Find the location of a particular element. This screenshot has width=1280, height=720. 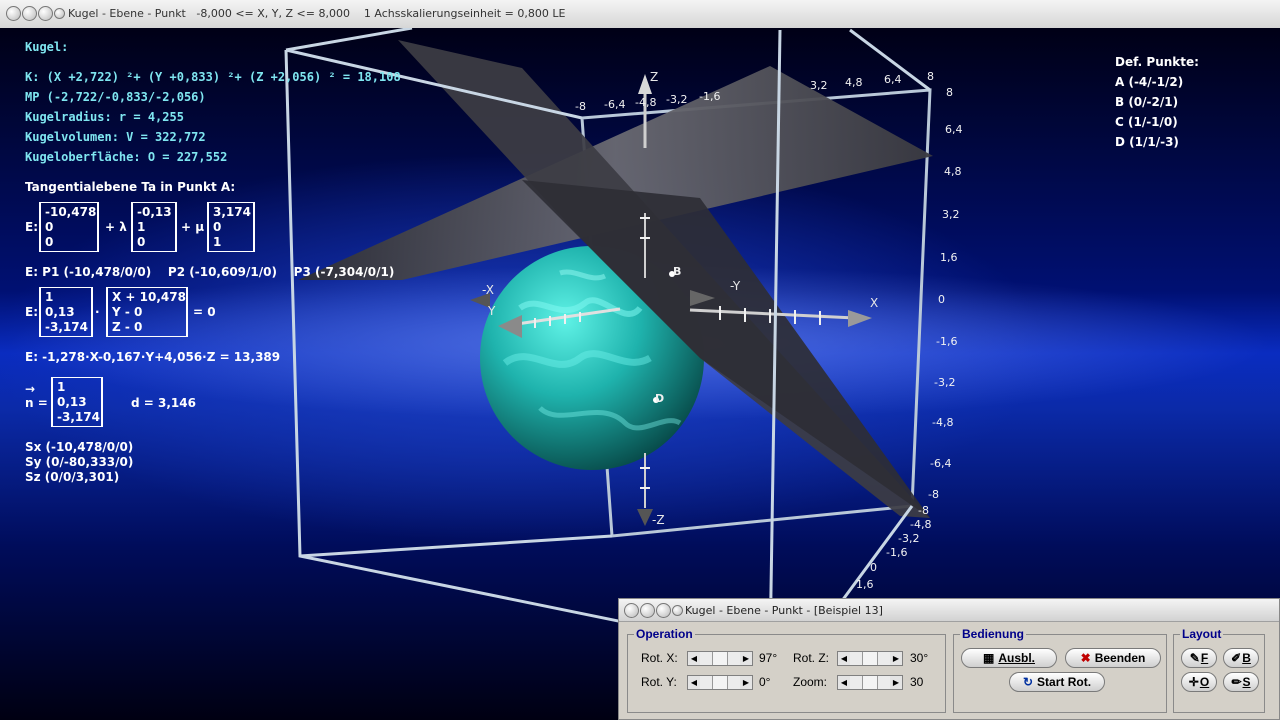

brush-icon: ✐ is located at coordinates (1236, 658).